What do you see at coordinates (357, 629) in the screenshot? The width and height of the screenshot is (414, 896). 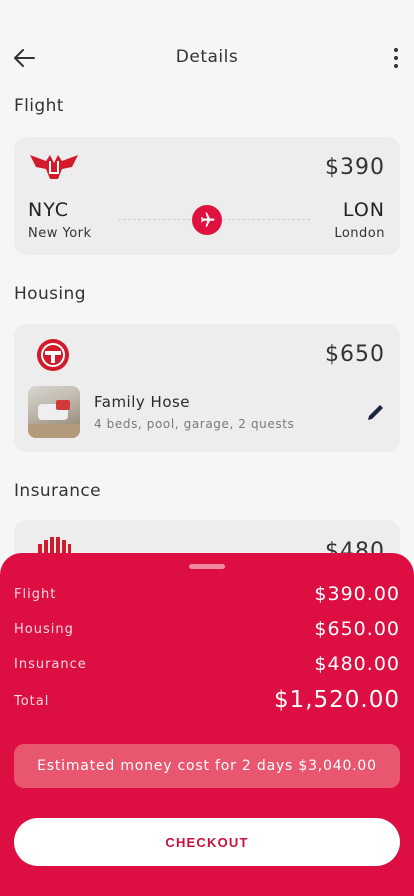 I see `summary-housing-value: $650.00` at bounding box center [357, 629].